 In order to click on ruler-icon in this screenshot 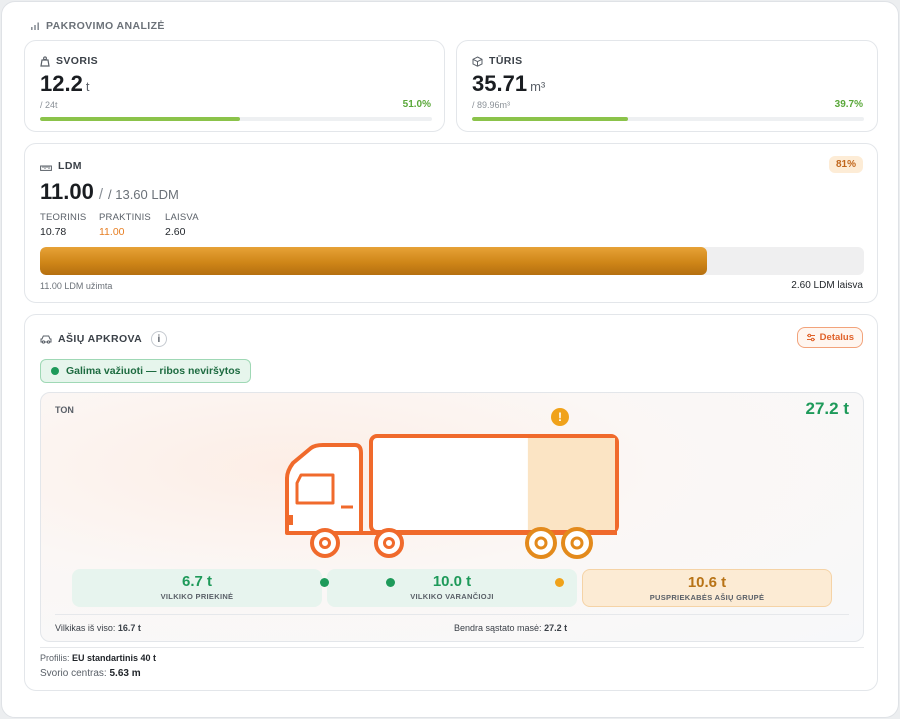, I will do `click(46, 168)`.